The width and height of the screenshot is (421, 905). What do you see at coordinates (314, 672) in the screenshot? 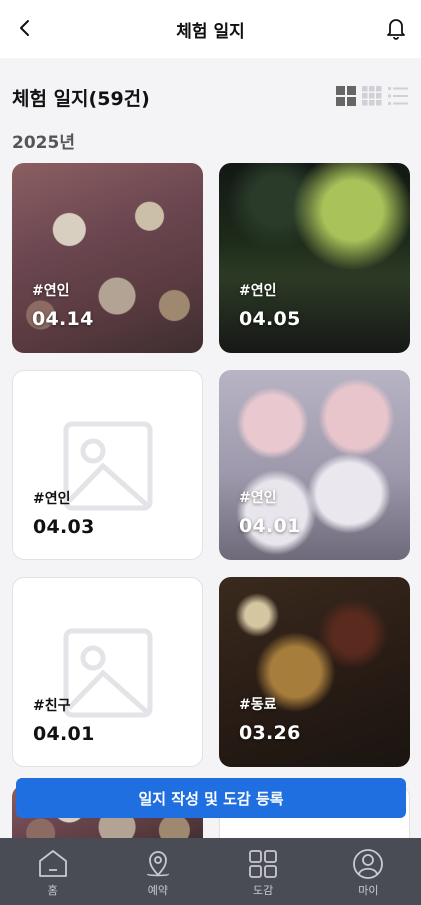
I see `diary-card: #동료 03.26` at bounding box center [314, 672].